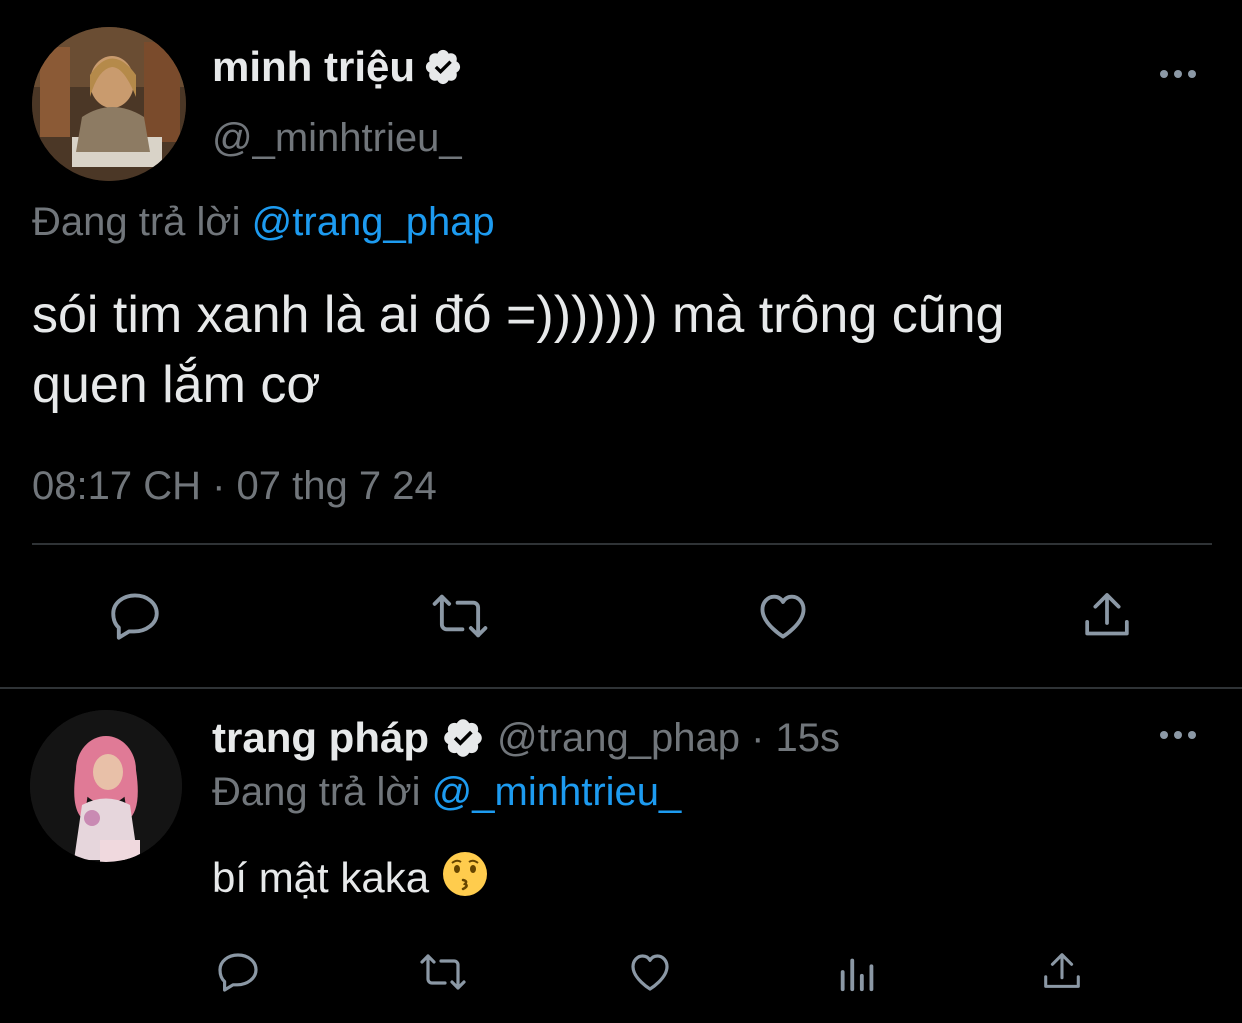 This screenshot has height=1023, width=1242. Describe the element at coordinates (234, 486) in the screenshot. I see `timestamp: 08:17 CH · 07 thg 7 24` at that location.